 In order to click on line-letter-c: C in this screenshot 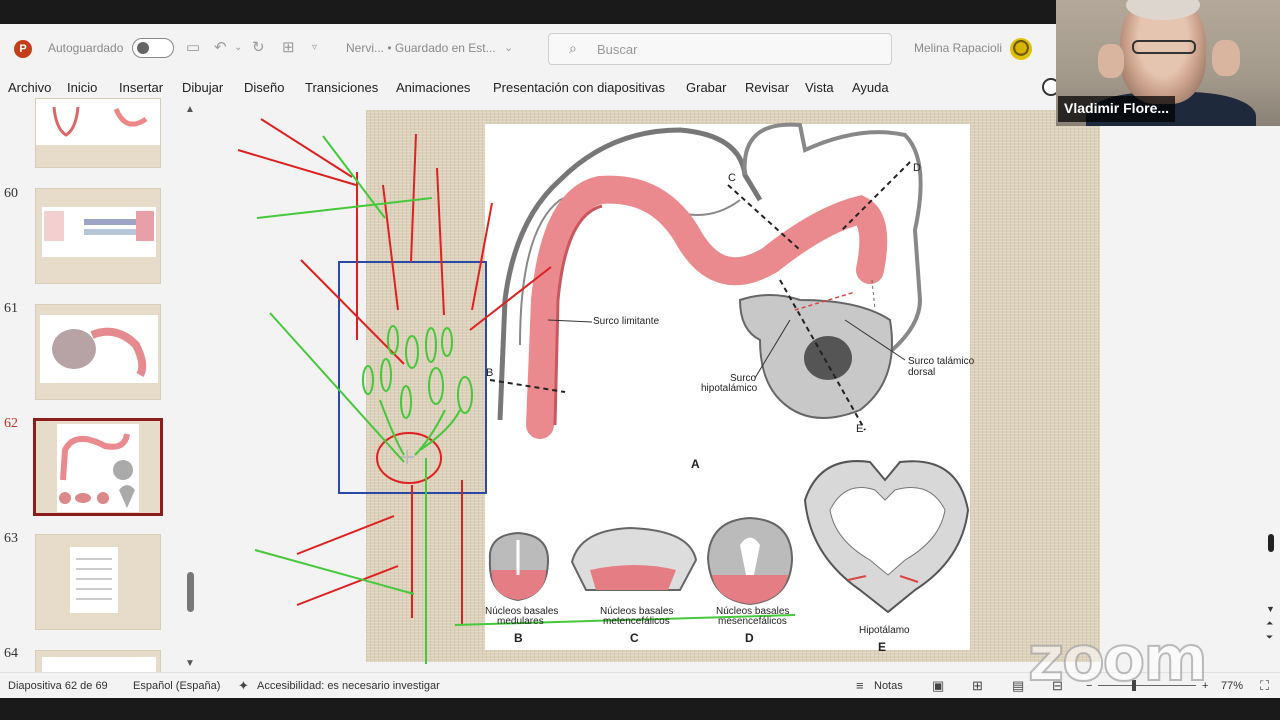, I will do `click(732, 178)`.